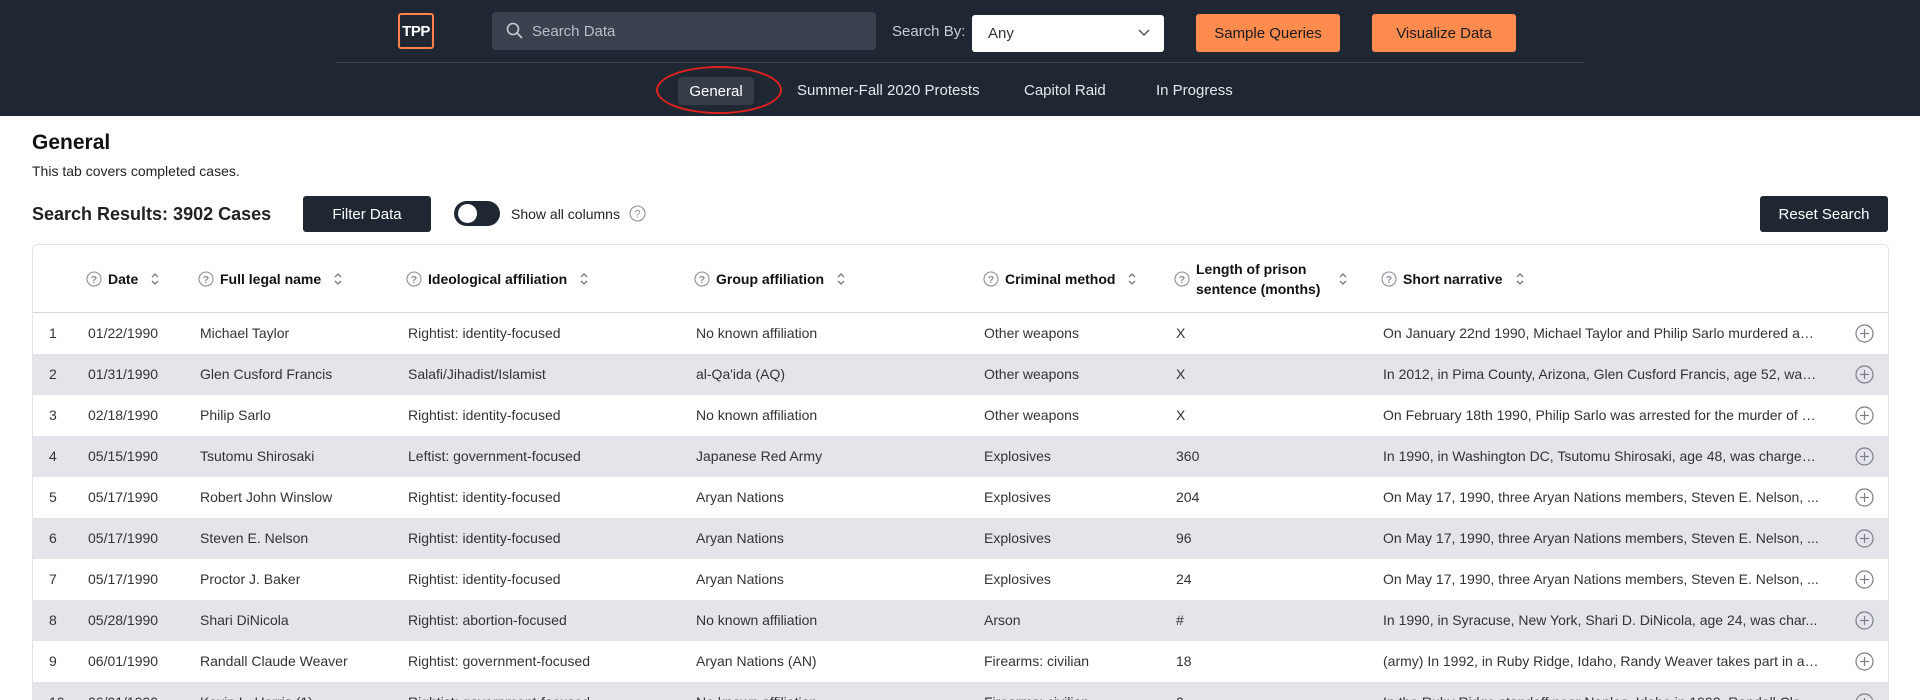  I want to click on cell-name: Proctor J. Baker, so click(250, 579).